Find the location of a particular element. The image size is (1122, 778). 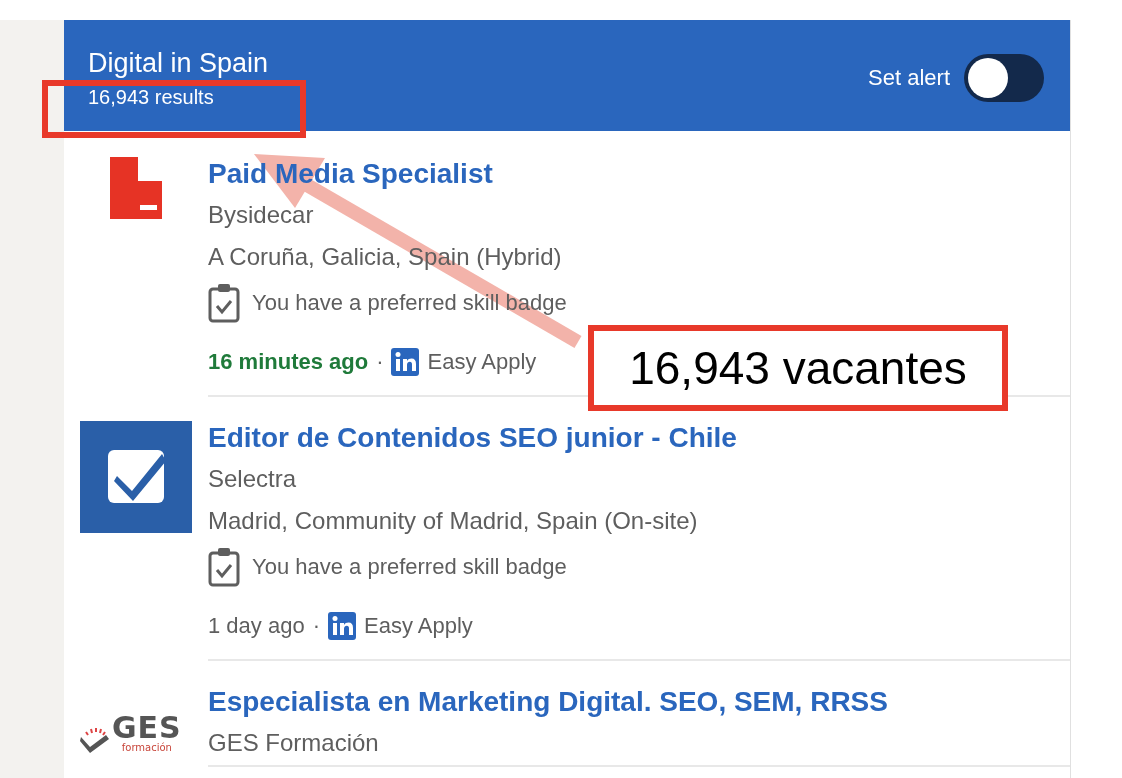

company-name: GES Formación is located at coordinates (294, 743).